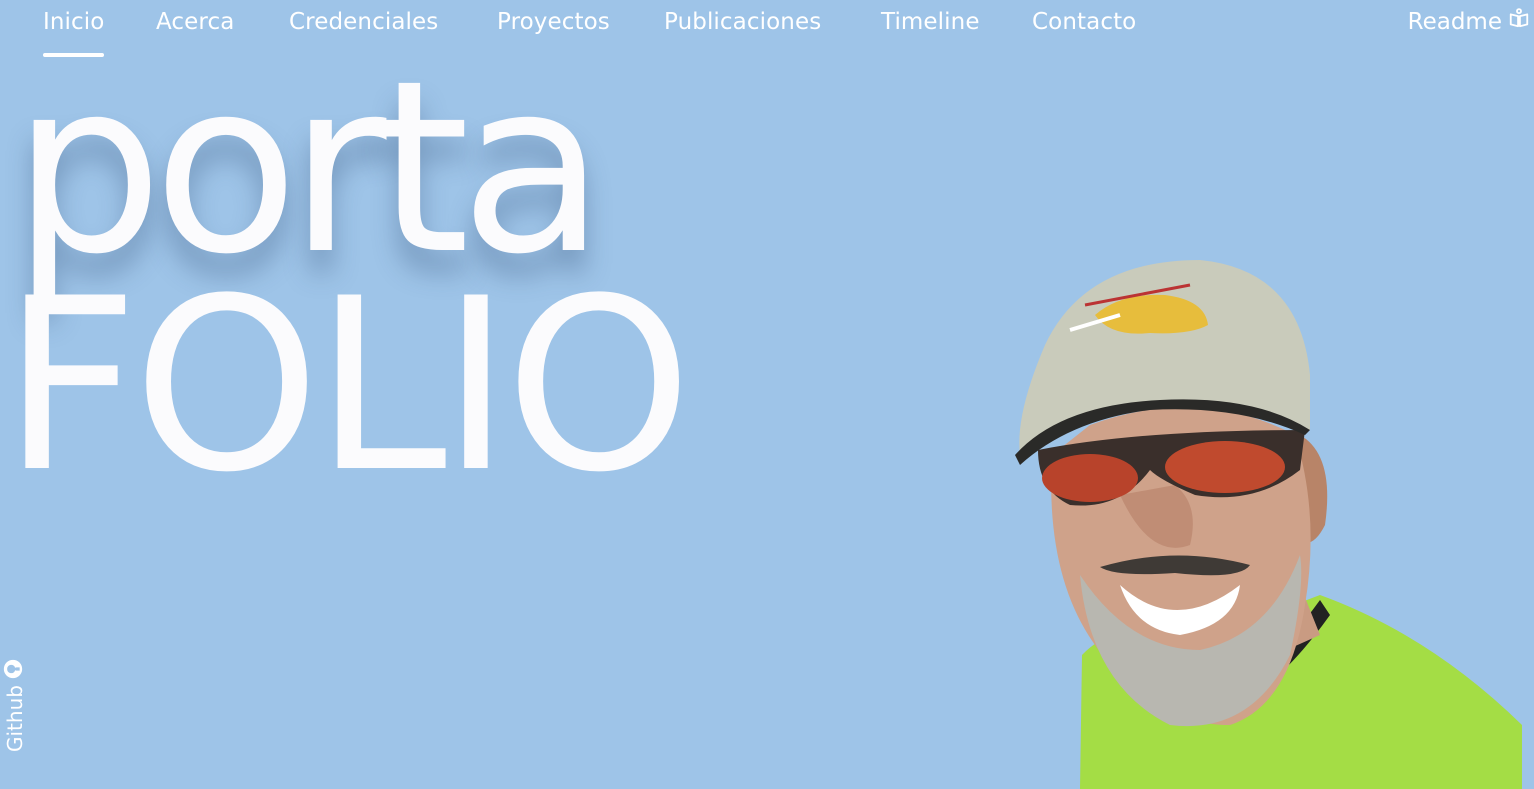 The image size is (1534, 789). I want to click on github-label: Github, so click(15, 718).